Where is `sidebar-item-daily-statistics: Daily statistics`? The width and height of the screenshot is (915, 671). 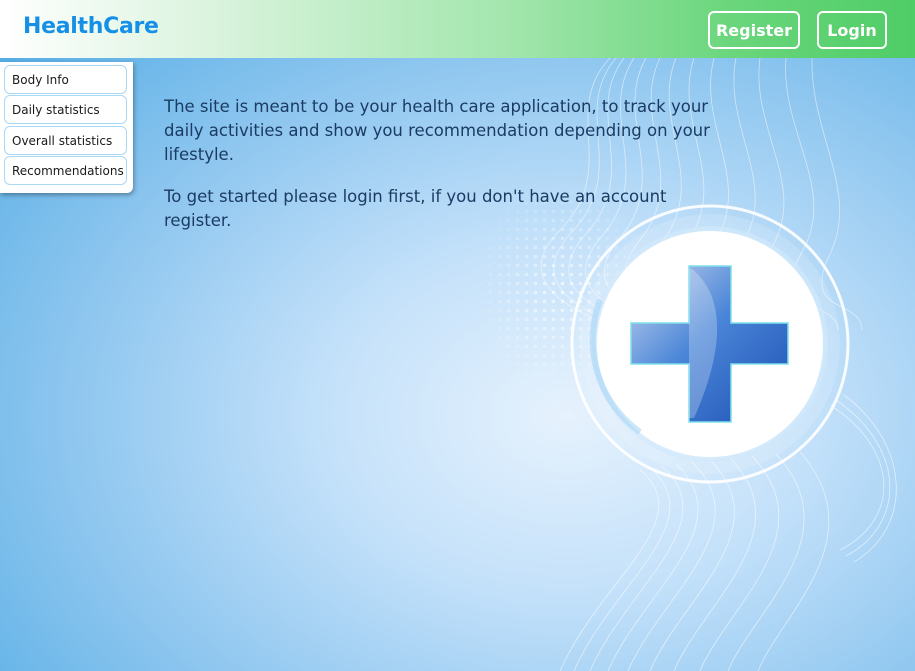
sidebar-item-daily-statistics: Daily statistics is located at coordinates (65, 109).